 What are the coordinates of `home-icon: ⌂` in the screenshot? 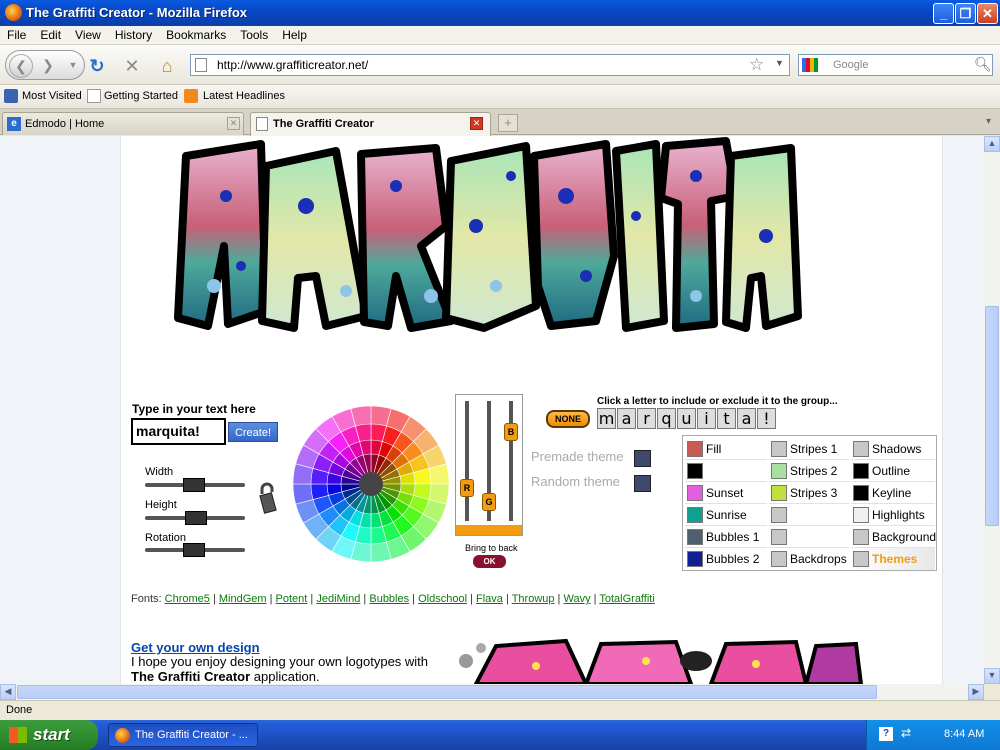 It's located at (167, 66).